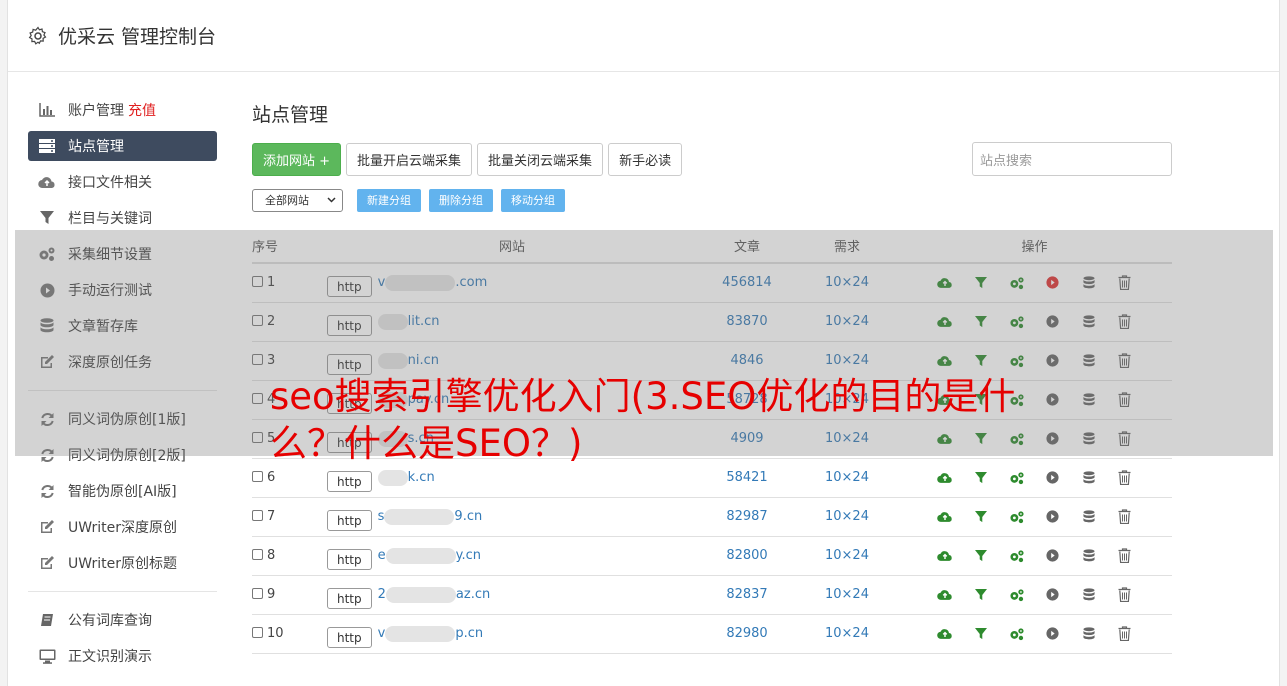 Image resolution: width=1287 pixels, height=686 pixels. I want to click on site-prefix: s, so click(381, 516).